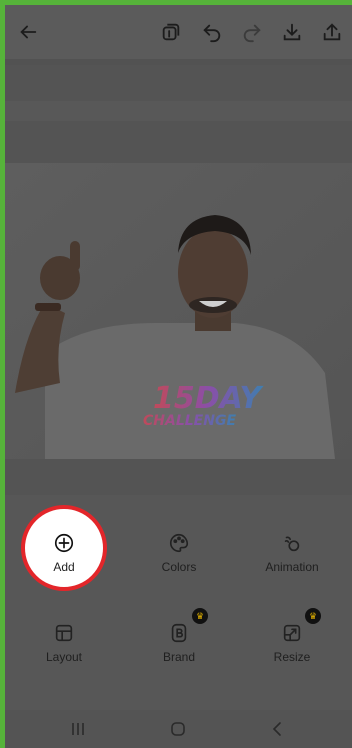  What do you see at coordinates (278, 729) in the screenshot?
I see `nav-back-icon` at bounding box center [278, 729].